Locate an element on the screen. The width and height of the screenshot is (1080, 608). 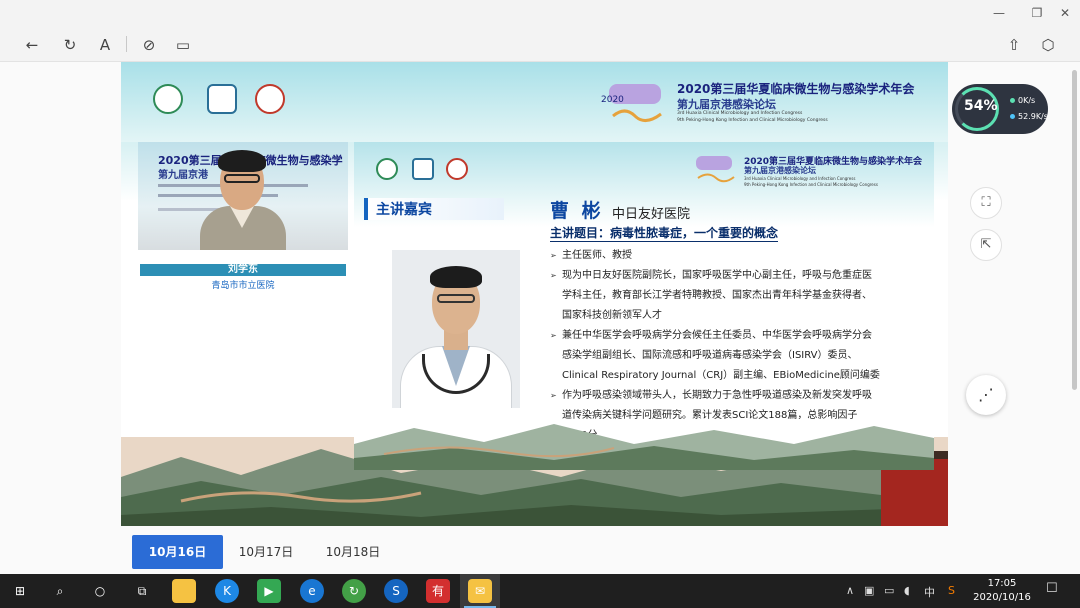
upload-speed-value: 0K/s is located at coordinates (1027, 100).